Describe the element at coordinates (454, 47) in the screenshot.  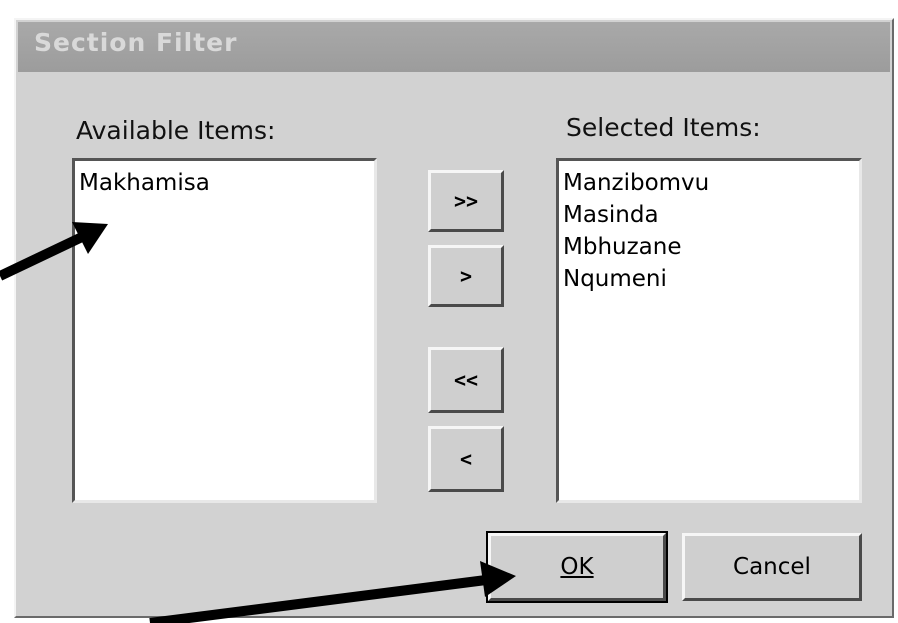
I see `title-bar: Section Filter` at that location.